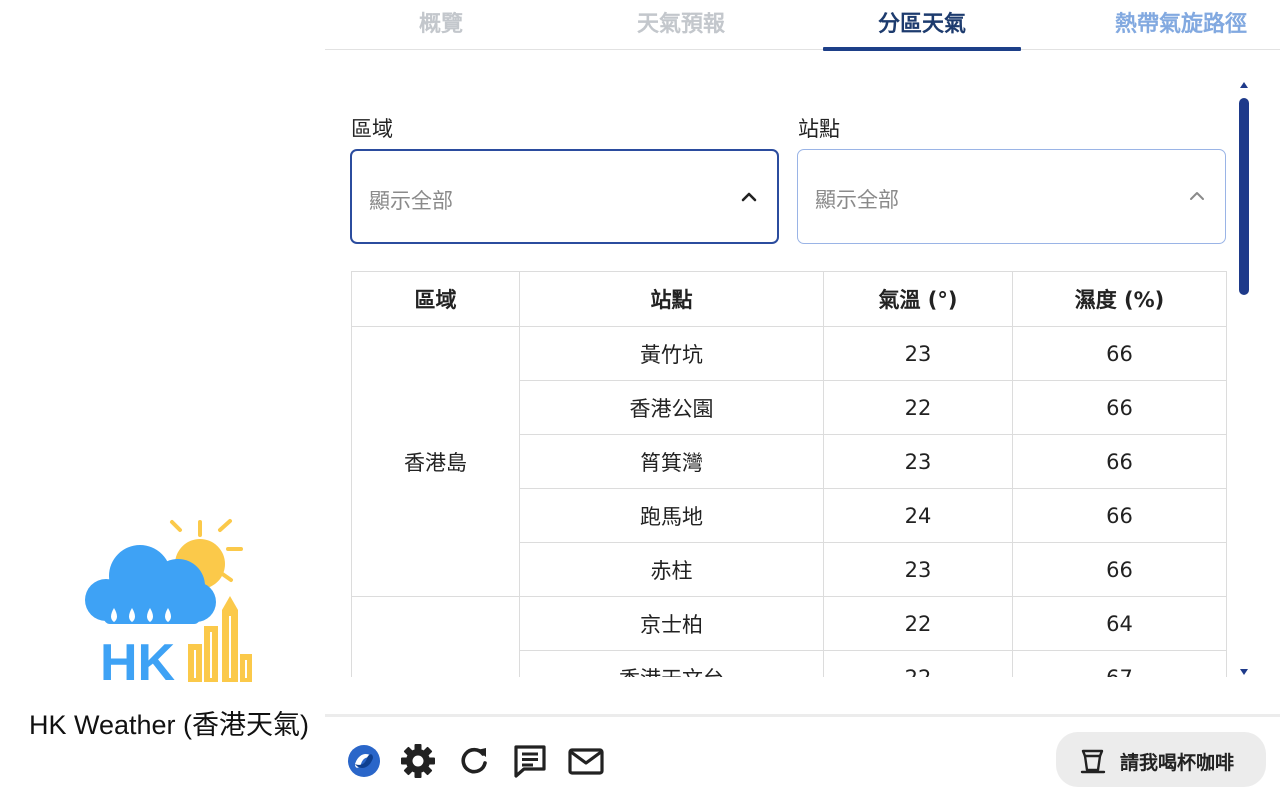 The image size is (1280, 800). I want to click on header-humidity: 濕度 (%), so click(1119, 299).